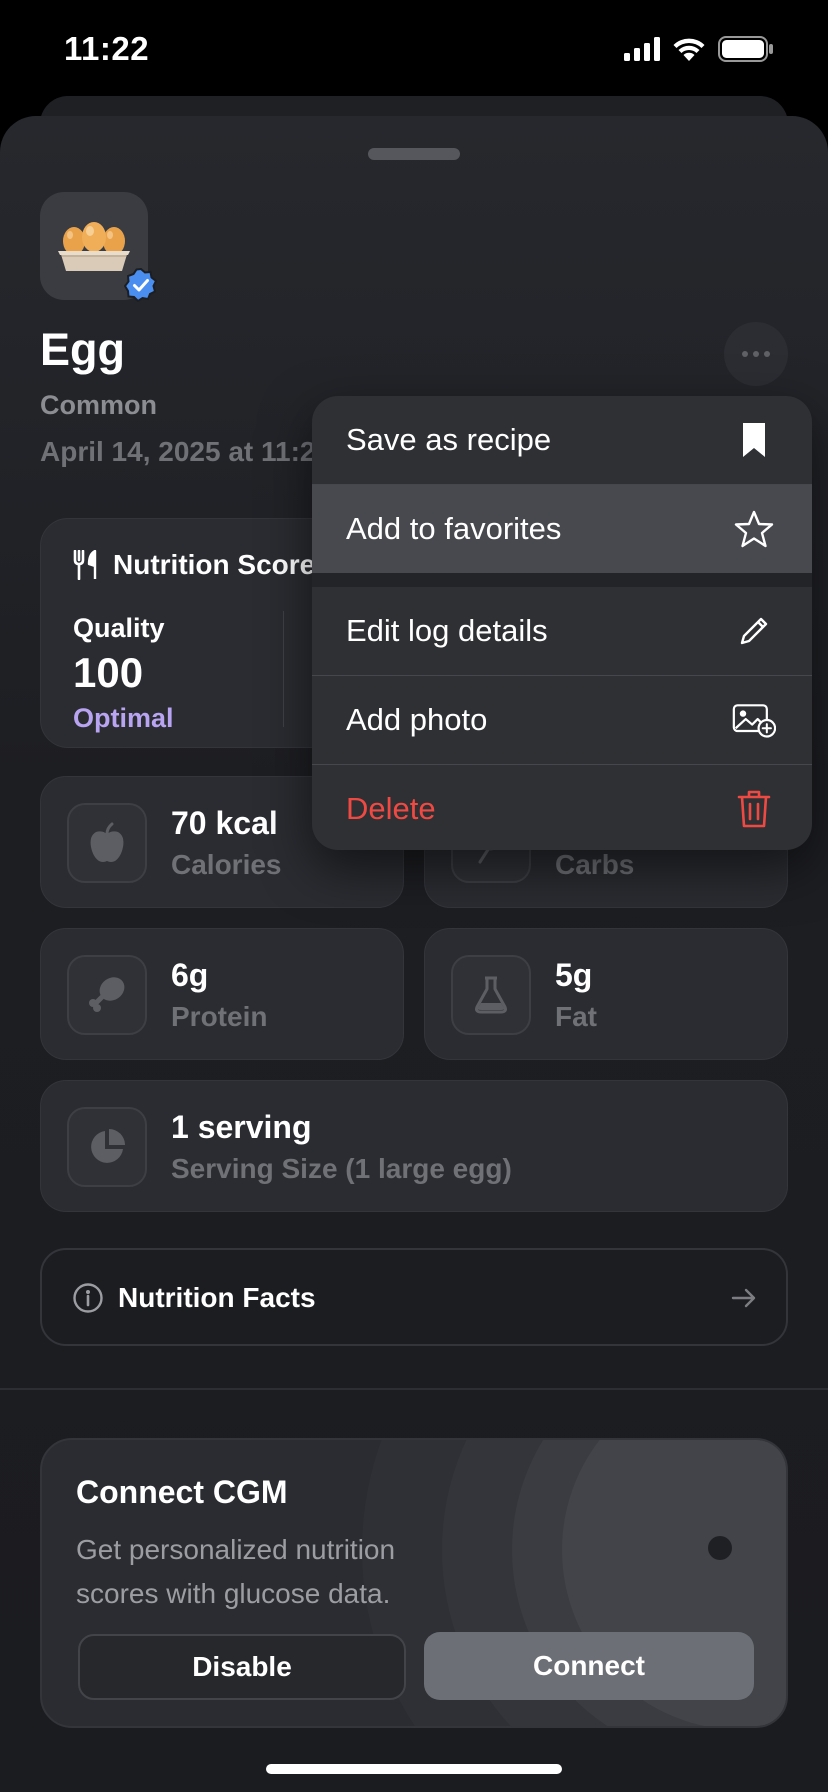 The image size is (828, 1792). I want to click on protein-card: 6g Protein, so click(222, 994).